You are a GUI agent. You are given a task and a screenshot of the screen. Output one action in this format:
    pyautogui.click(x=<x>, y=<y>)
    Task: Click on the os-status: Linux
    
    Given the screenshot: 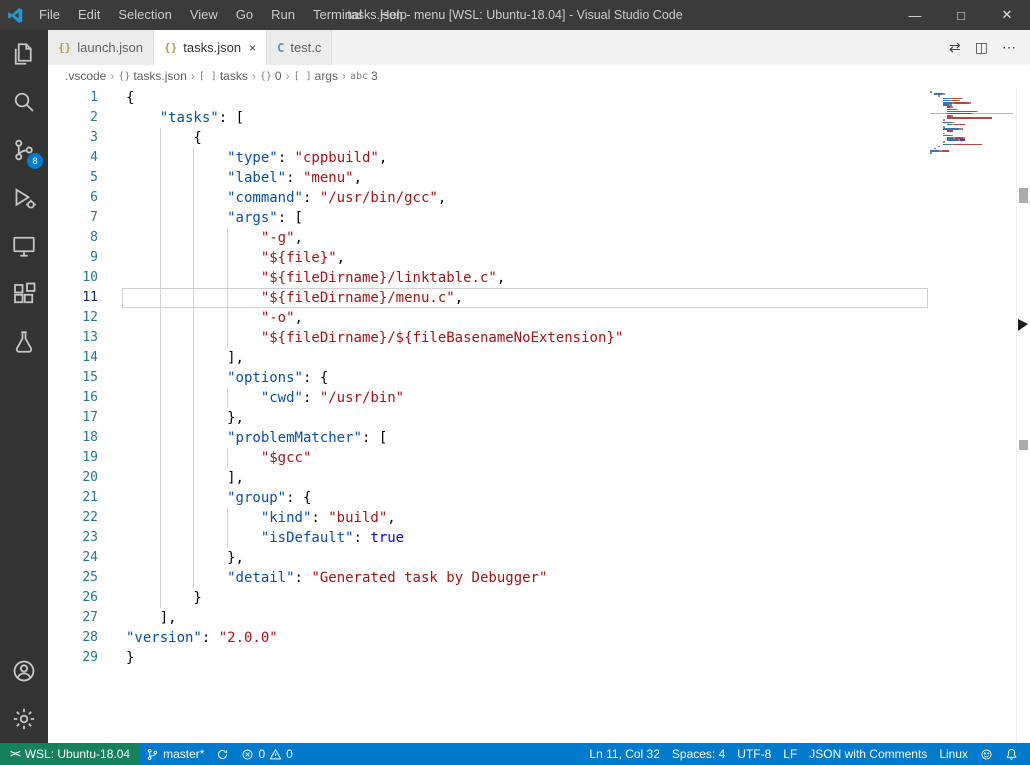 What is the action you would take?
    pyautogui.click(x=953, y=754)
    